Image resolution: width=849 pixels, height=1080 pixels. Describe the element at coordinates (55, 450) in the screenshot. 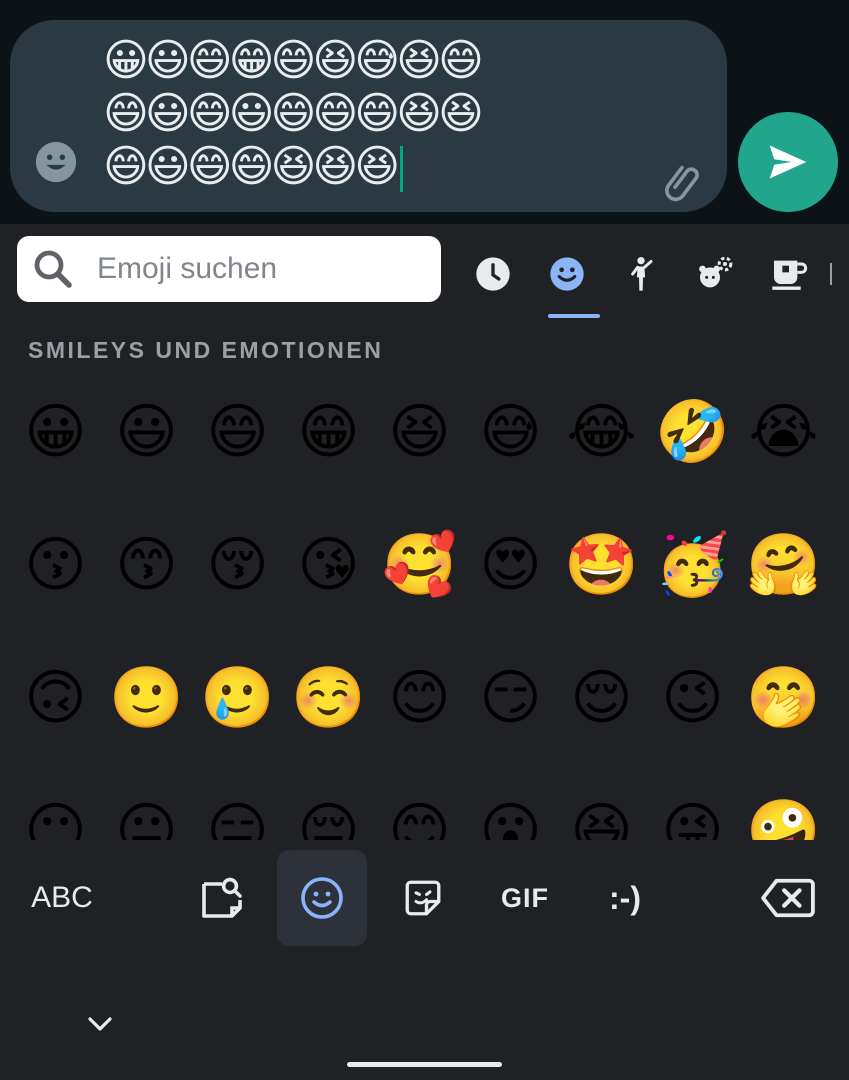

I see `emoji-key: 😀` at that location.